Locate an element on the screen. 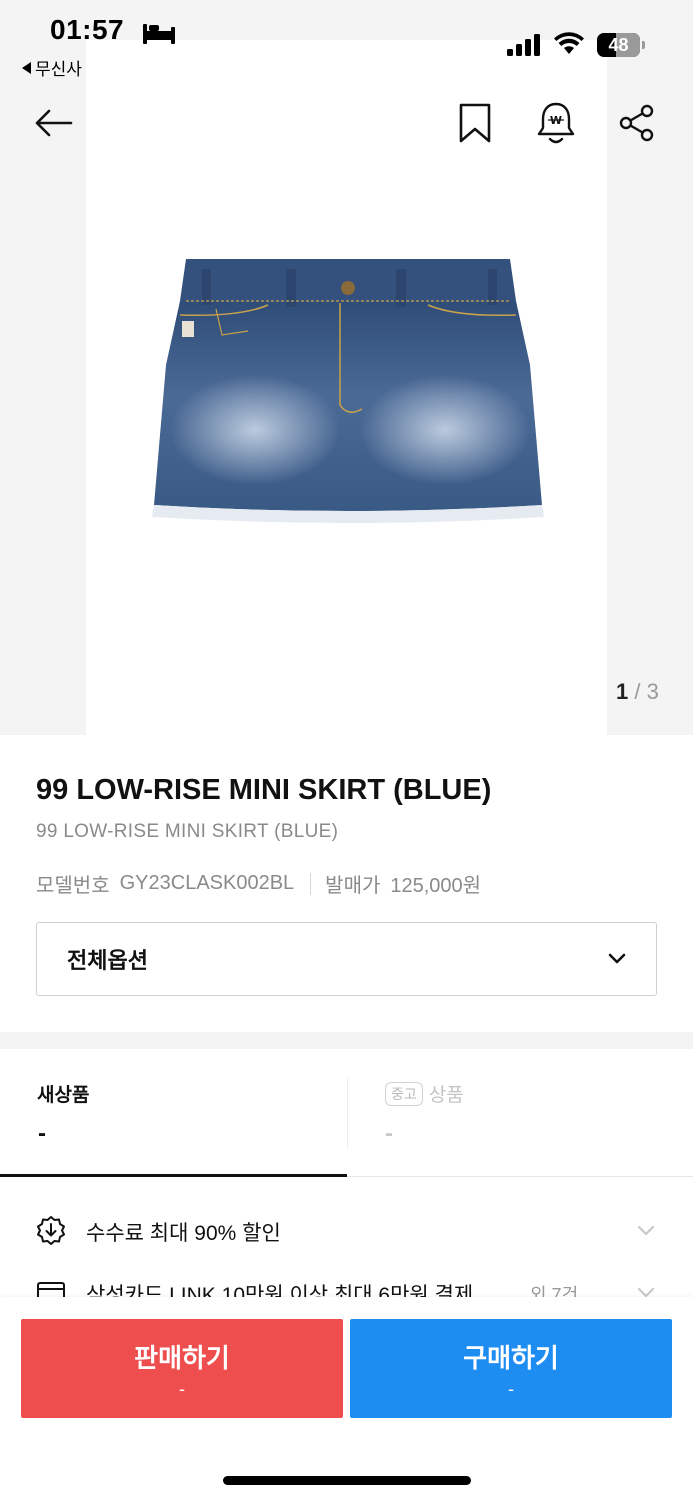  benefit-text: 수수료 최대 90% 할인 is located at coordinates (183, 1233).